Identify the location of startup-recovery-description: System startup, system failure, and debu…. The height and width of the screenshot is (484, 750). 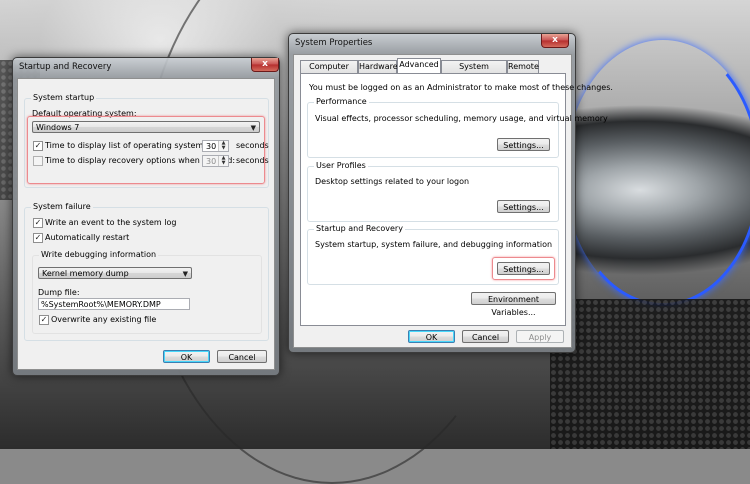
(434, 244).